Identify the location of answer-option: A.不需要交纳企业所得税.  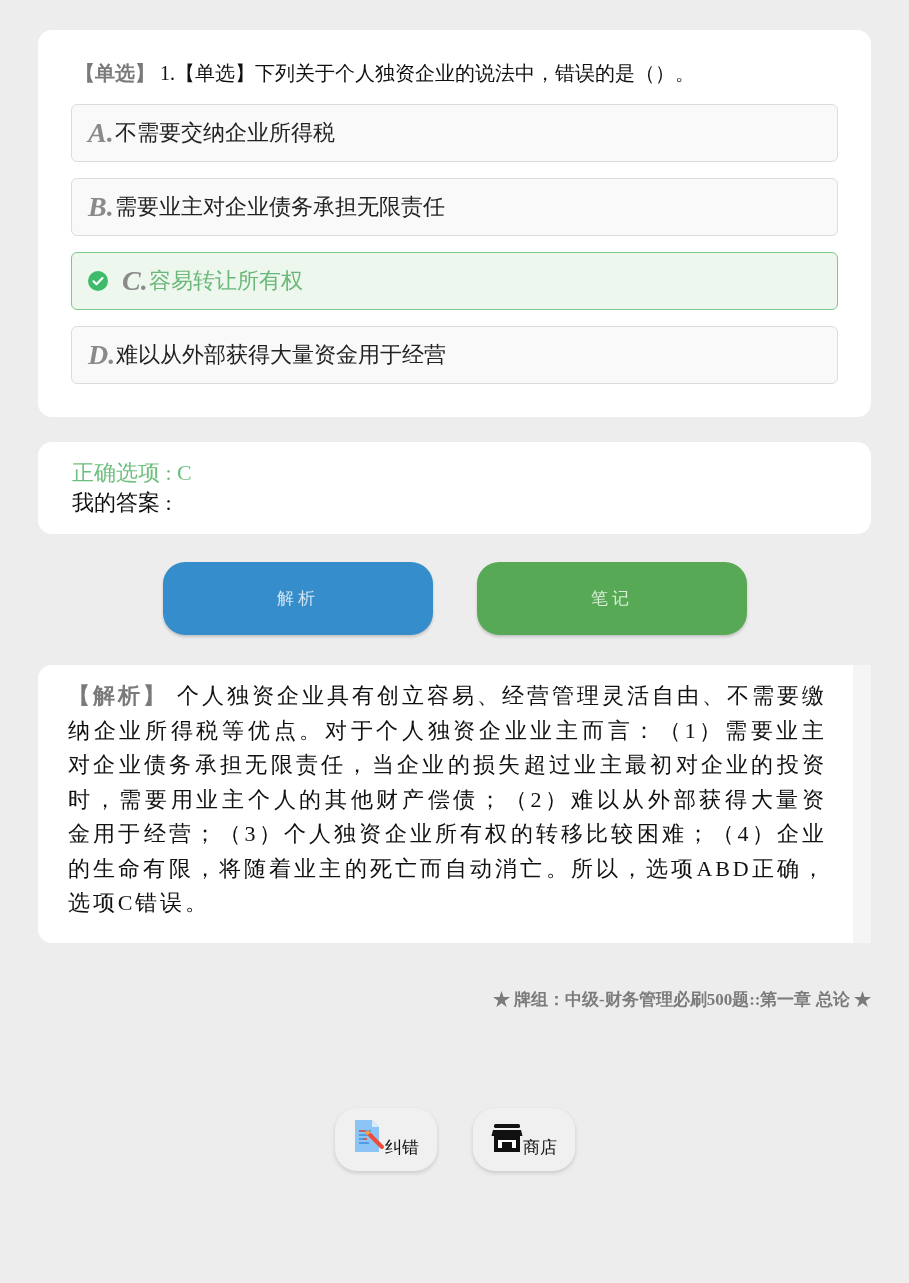
(454, 133).